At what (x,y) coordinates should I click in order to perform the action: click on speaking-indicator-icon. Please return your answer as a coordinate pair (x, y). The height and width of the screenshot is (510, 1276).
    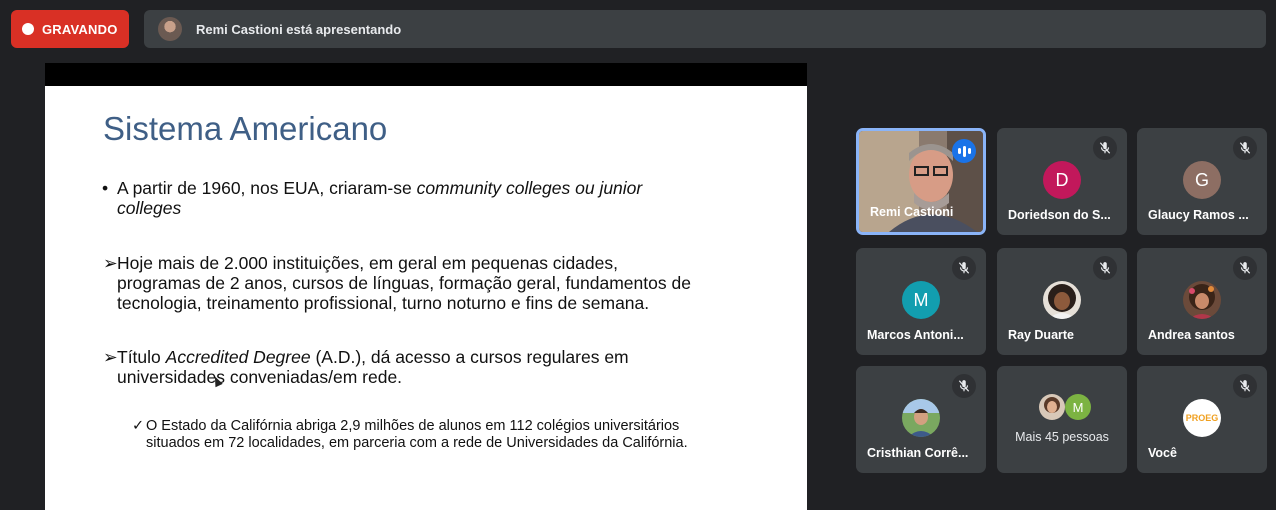
    Looking at the image, I should click on (964, 151).